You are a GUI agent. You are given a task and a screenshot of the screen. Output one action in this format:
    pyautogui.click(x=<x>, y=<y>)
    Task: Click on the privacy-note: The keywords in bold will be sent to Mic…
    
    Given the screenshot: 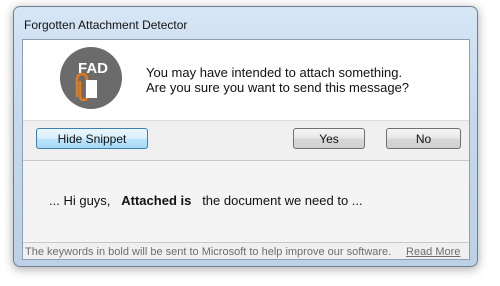 What is the action you would take?
    pyautogui.click(x=208, y=252)
    